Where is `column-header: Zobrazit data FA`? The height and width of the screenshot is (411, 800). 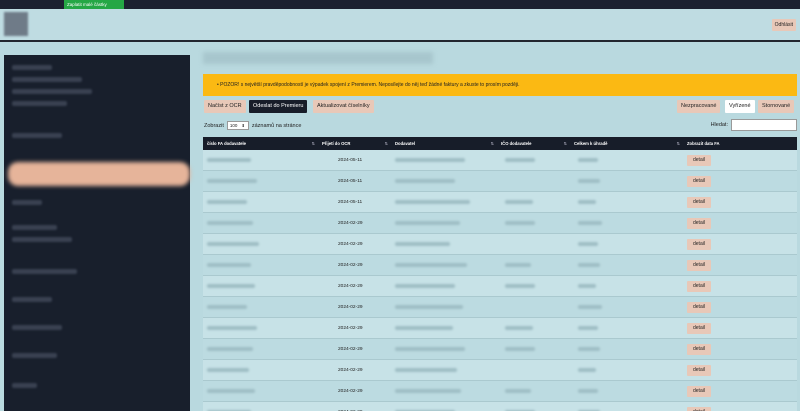 column-header: Zobrazit data FA is located at coordinates (740, 143).